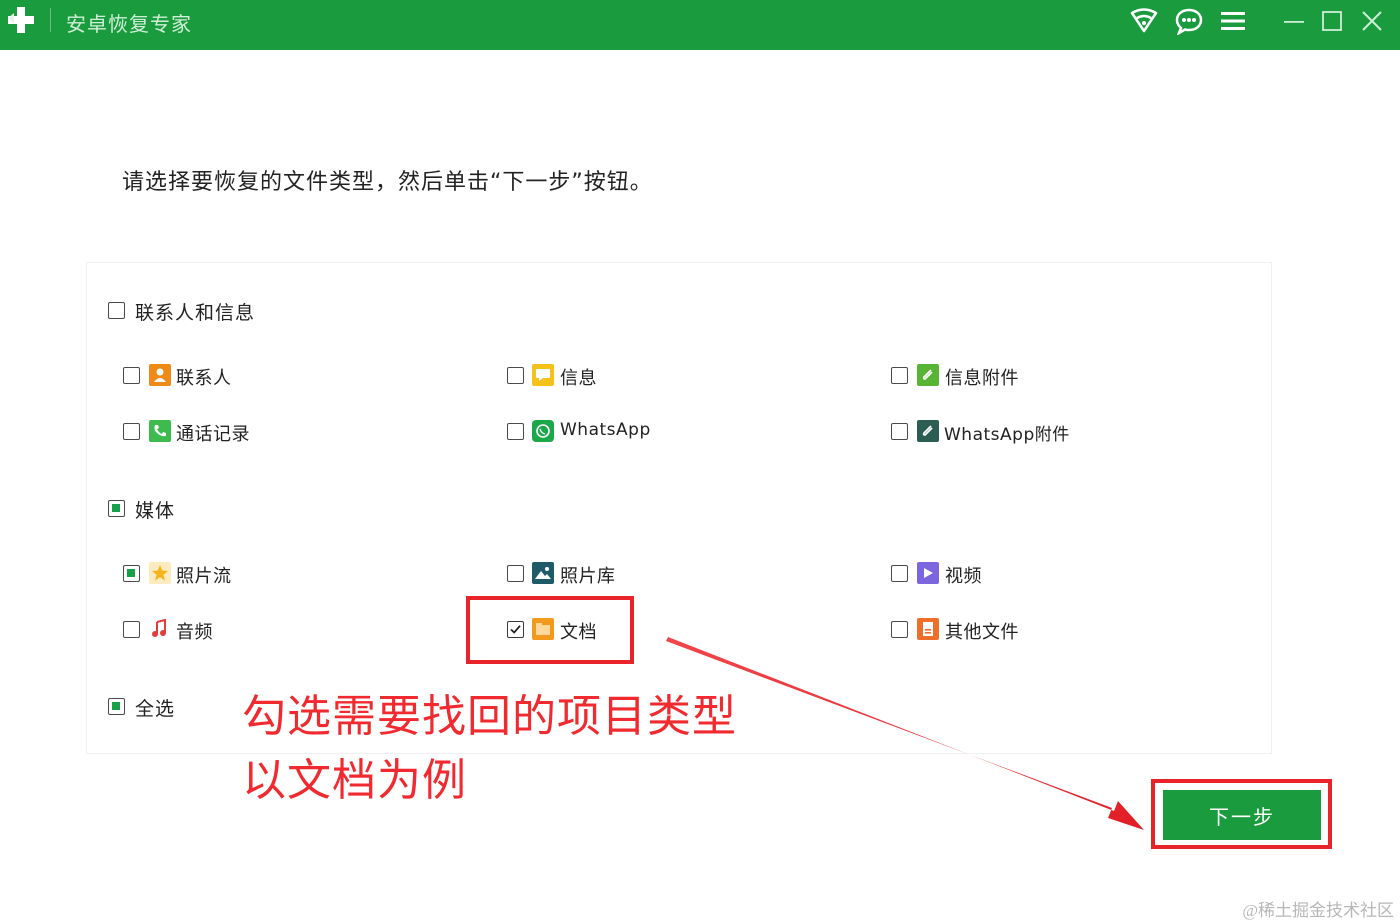 The height and width of the screenshot is (924, 1400). What do you see at coordinates (1318, 910) in the screenshot?
I see `watermark: @稀土掘金技术社区` at bounding box center [1318, 910].